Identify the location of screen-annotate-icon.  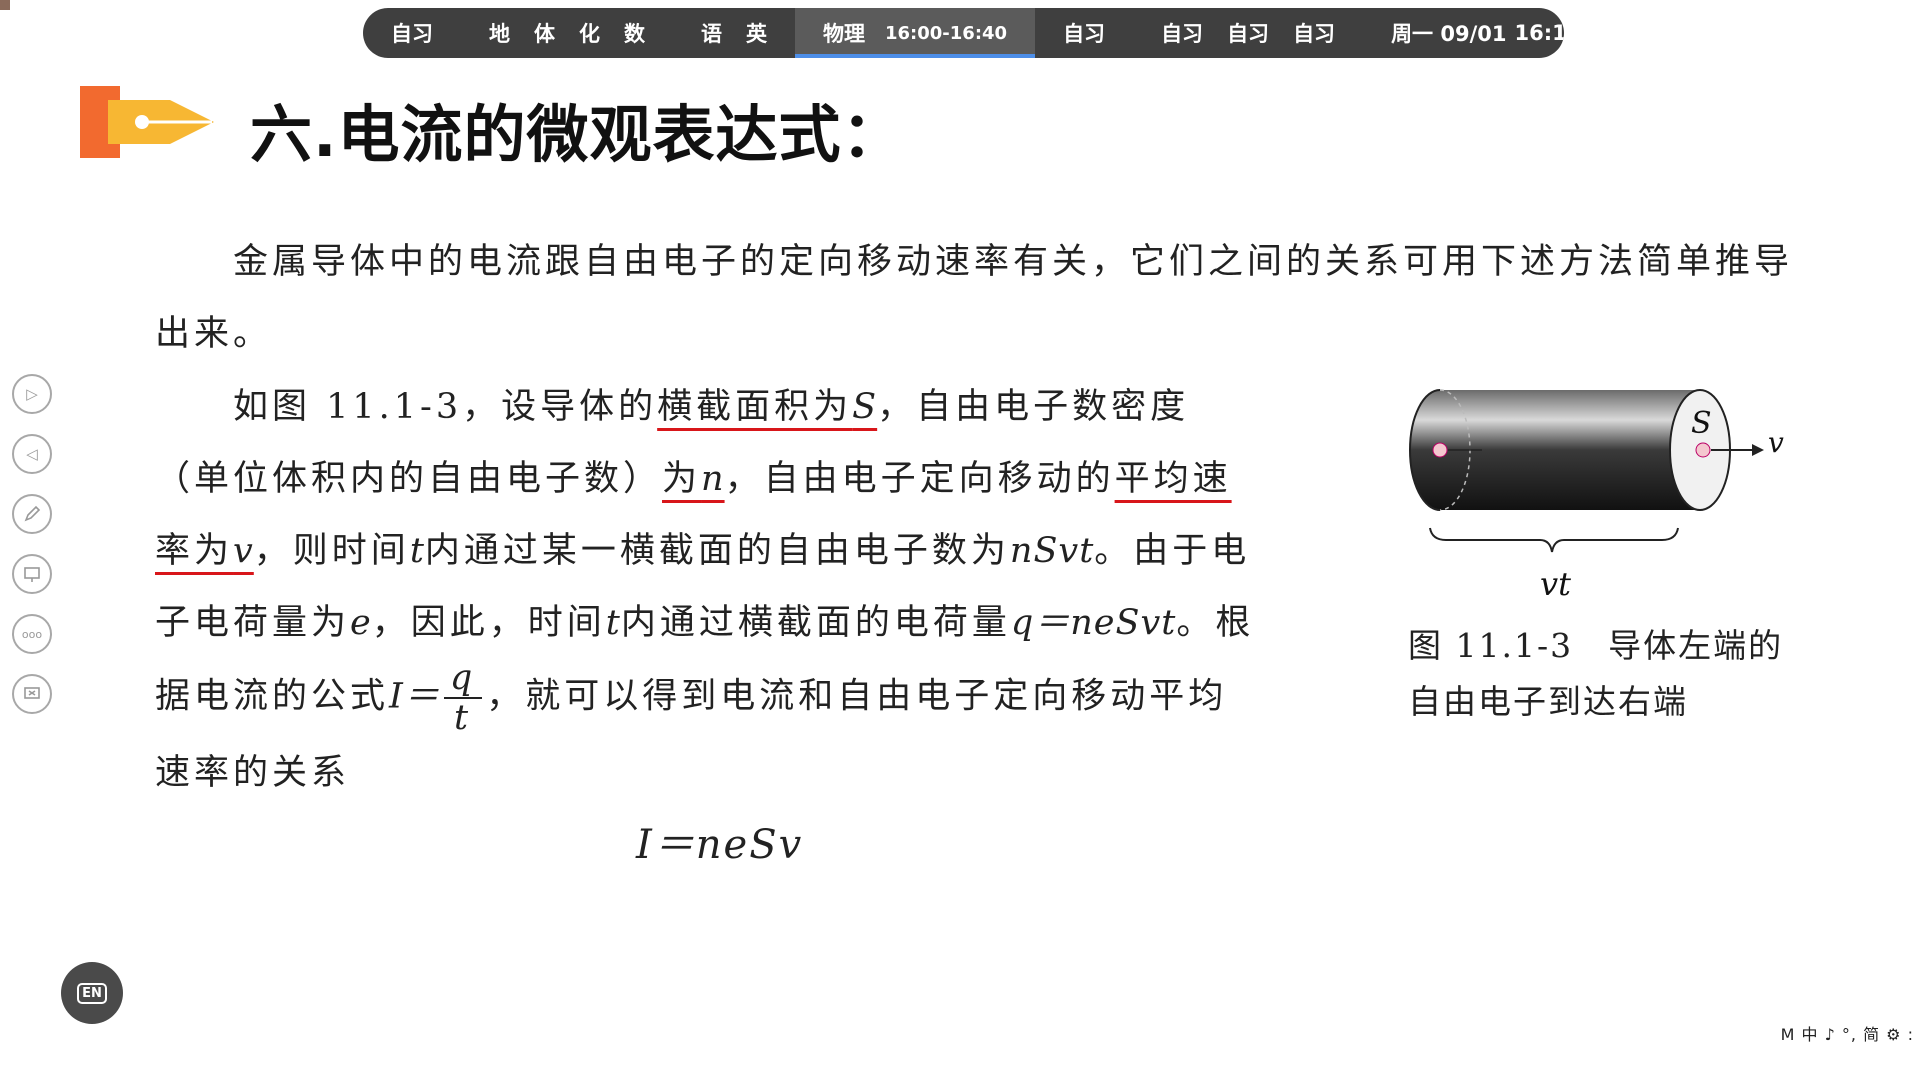
(32, 574).